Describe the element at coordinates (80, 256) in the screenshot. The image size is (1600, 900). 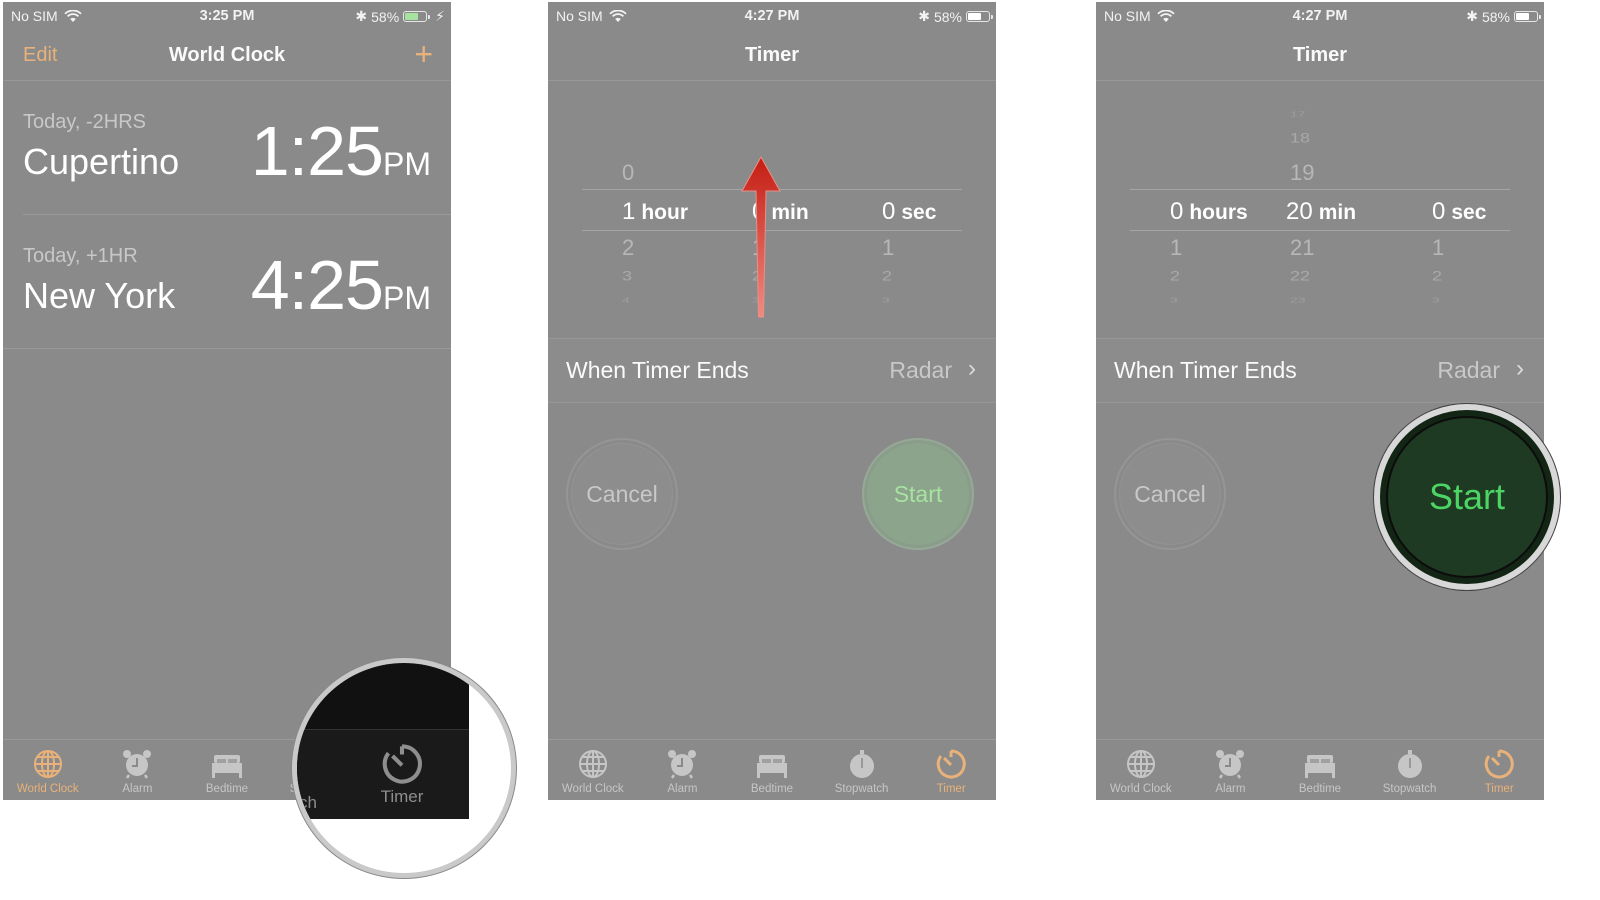
I see `clock-offset: Today, +1HR` at that location.